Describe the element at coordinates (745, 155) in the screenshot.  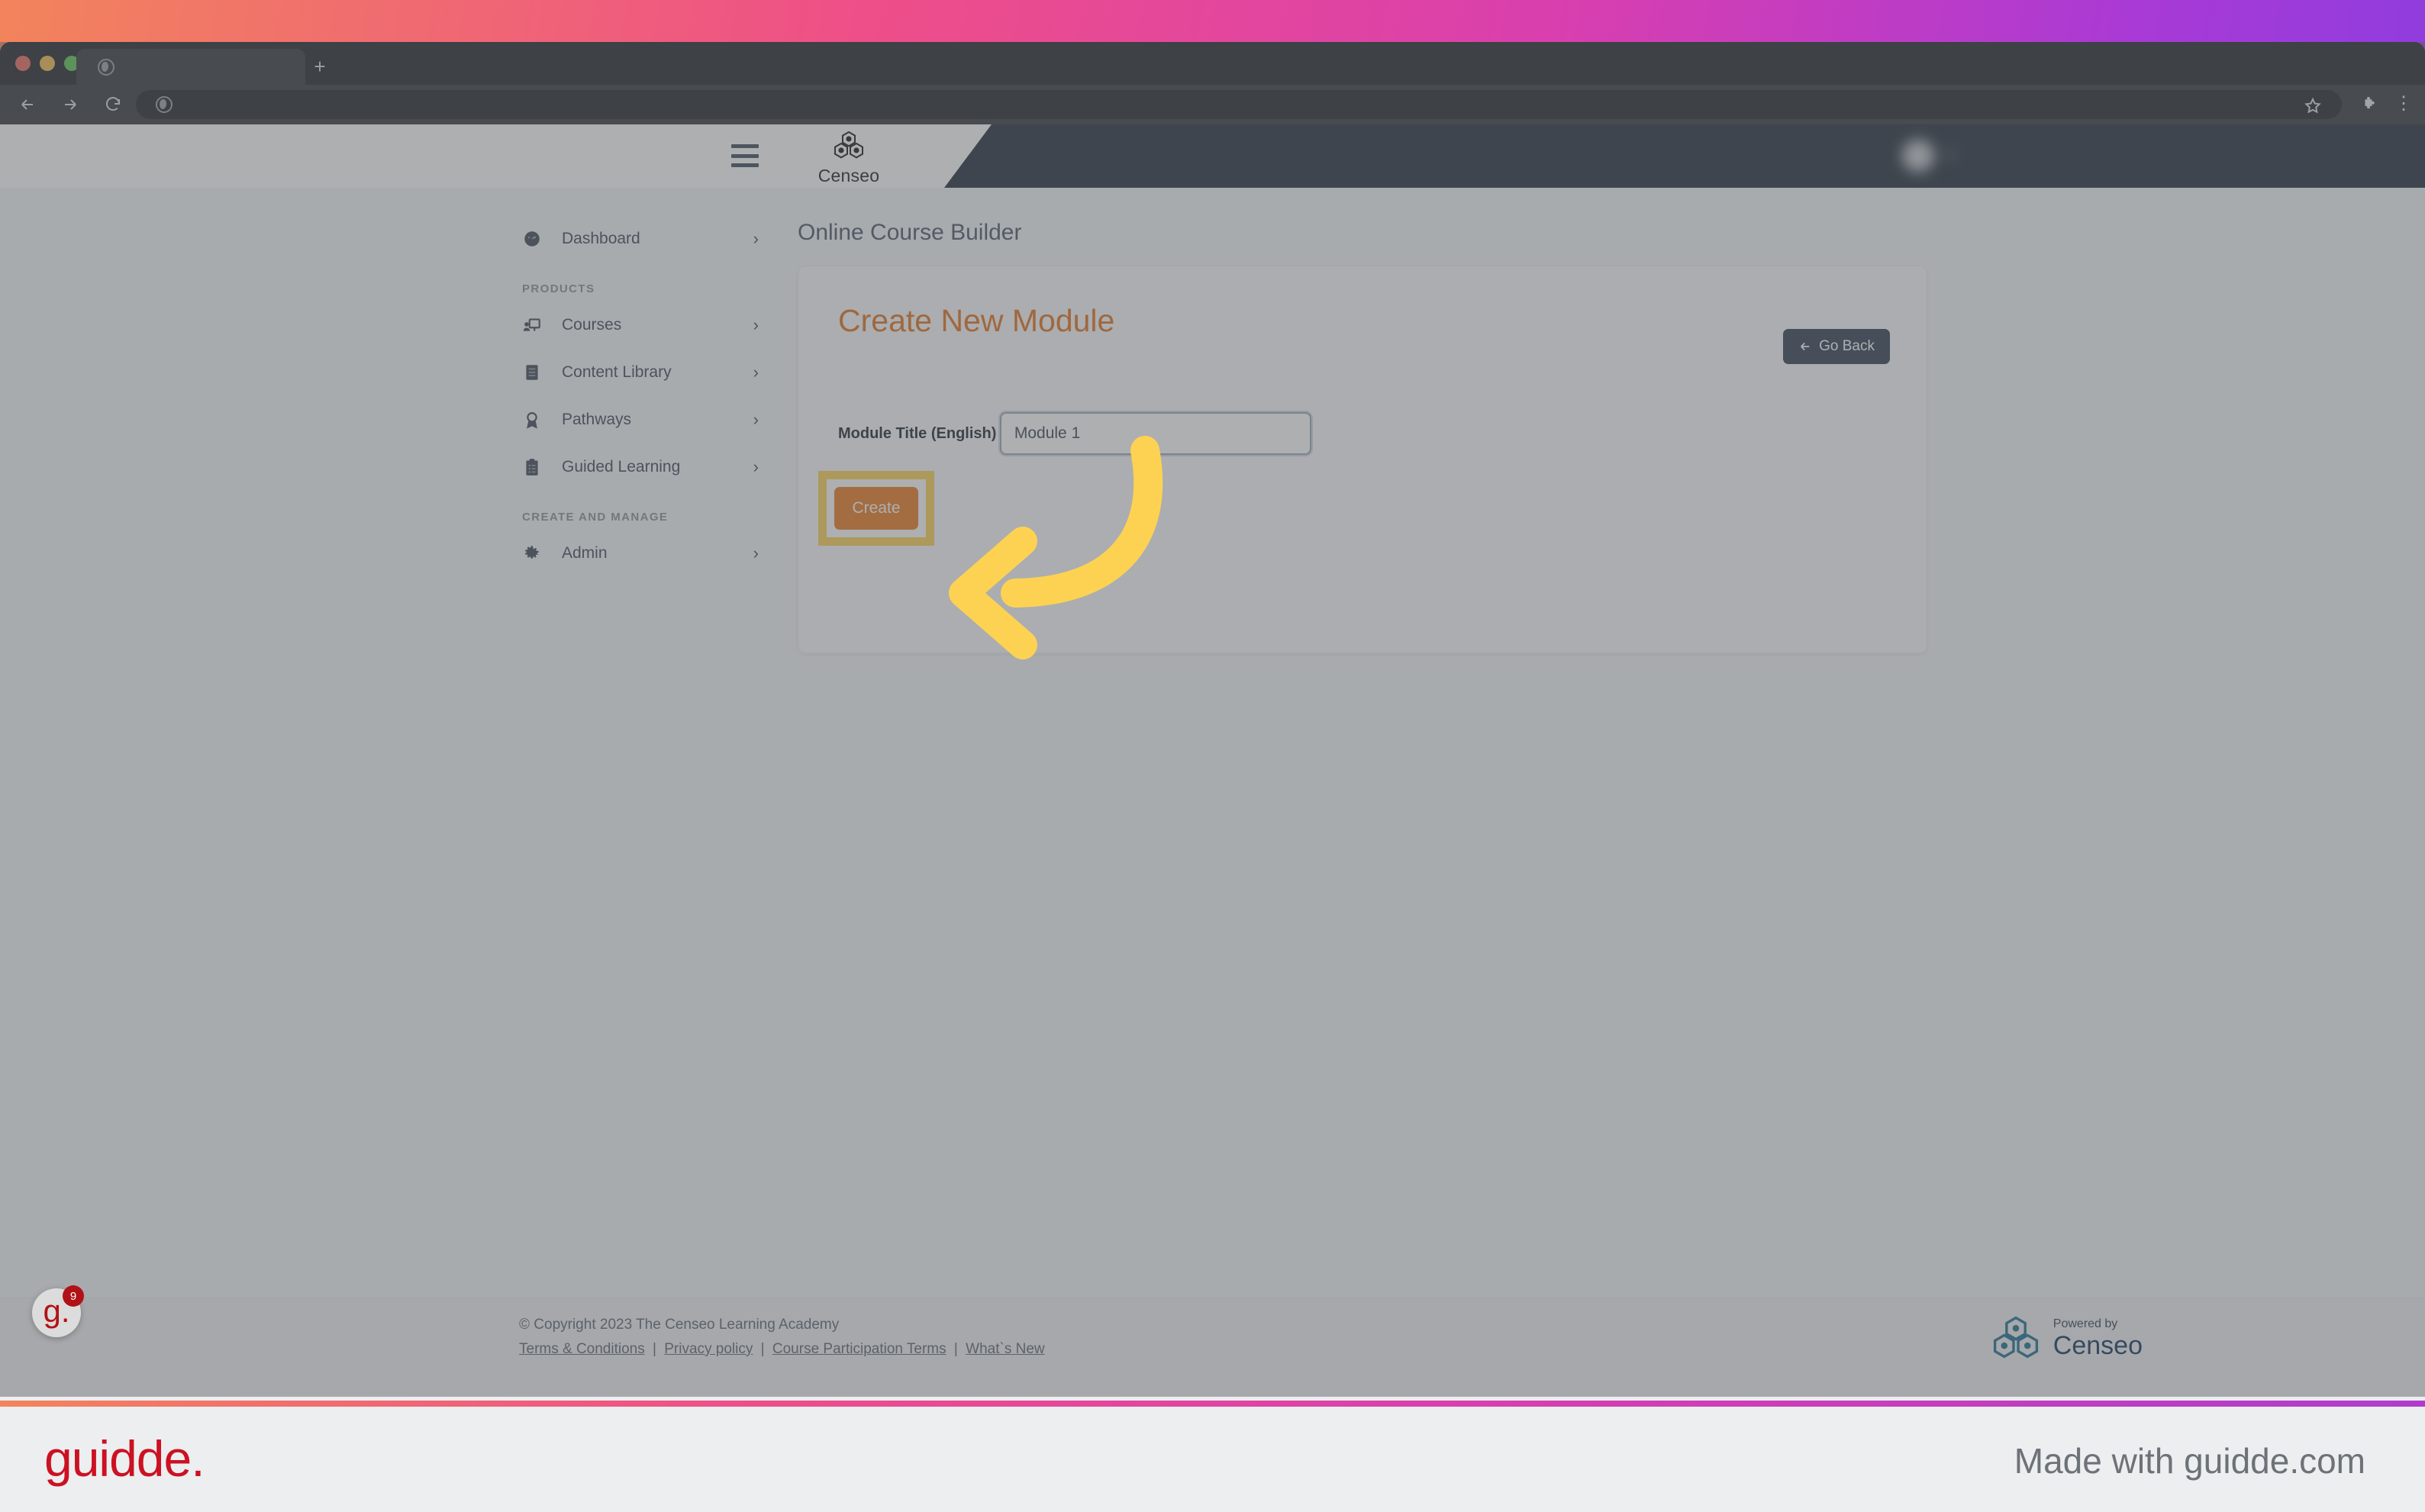
I see `hamburger-icon` at that location.